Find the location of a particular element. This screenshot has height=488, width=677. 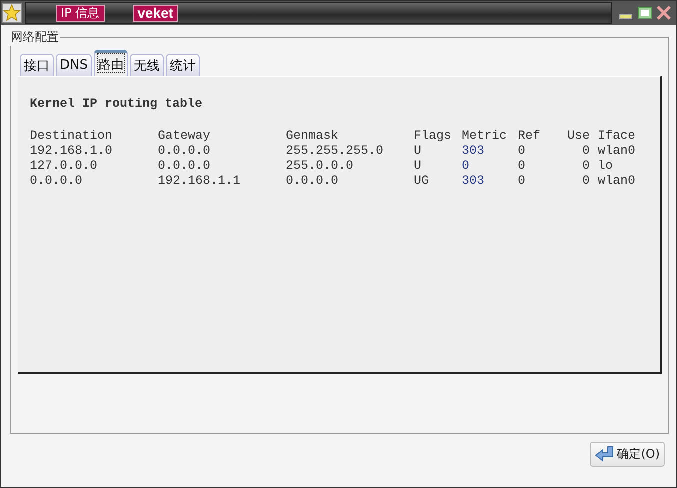

column-header: Iface is located at coordinates (617, 136).